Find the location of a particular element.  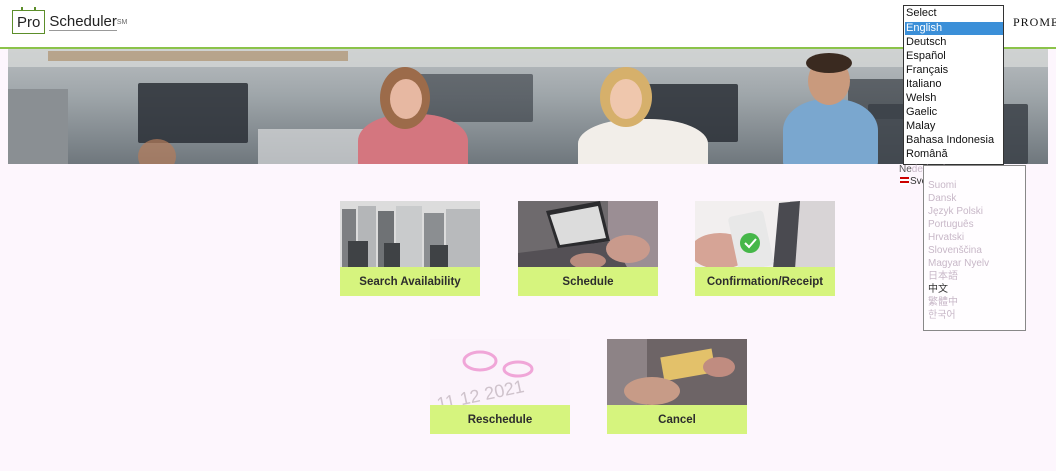

language-option-dansk: Dansk is located at coordinates (942, 198).